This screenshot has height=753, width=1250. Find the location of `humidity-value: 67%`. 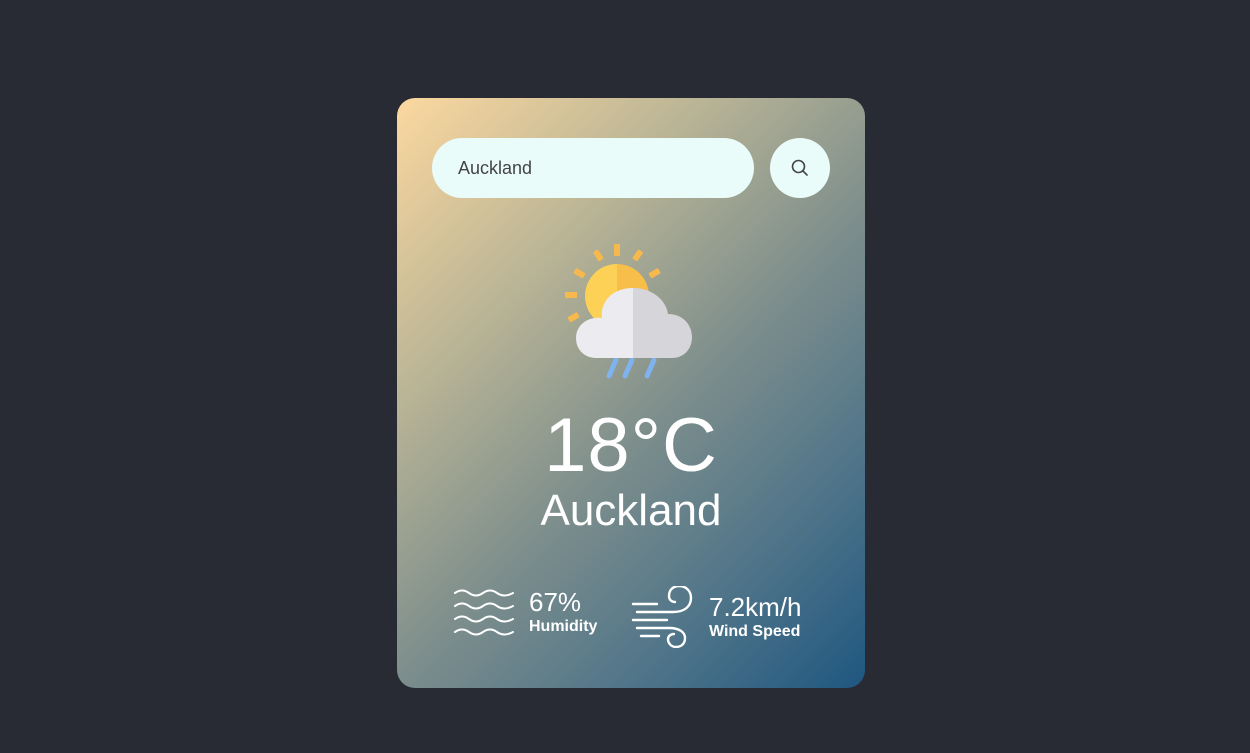

humidity-value: 67% is located at coordinates (555, 602).